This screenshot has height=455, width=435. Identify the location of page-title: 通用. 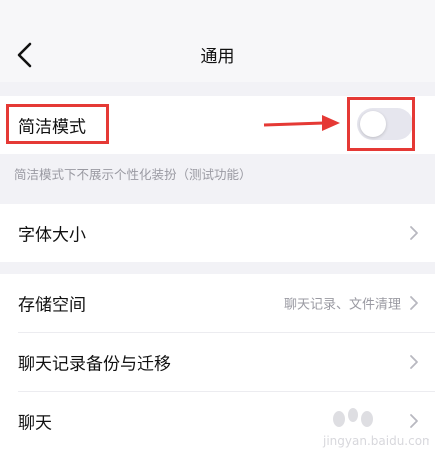
(217, 57).